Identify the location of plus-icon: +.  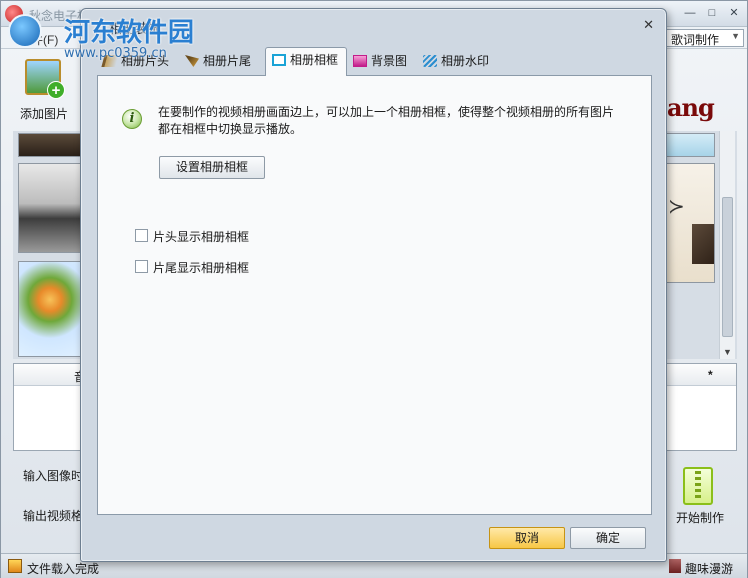
(56, 90).